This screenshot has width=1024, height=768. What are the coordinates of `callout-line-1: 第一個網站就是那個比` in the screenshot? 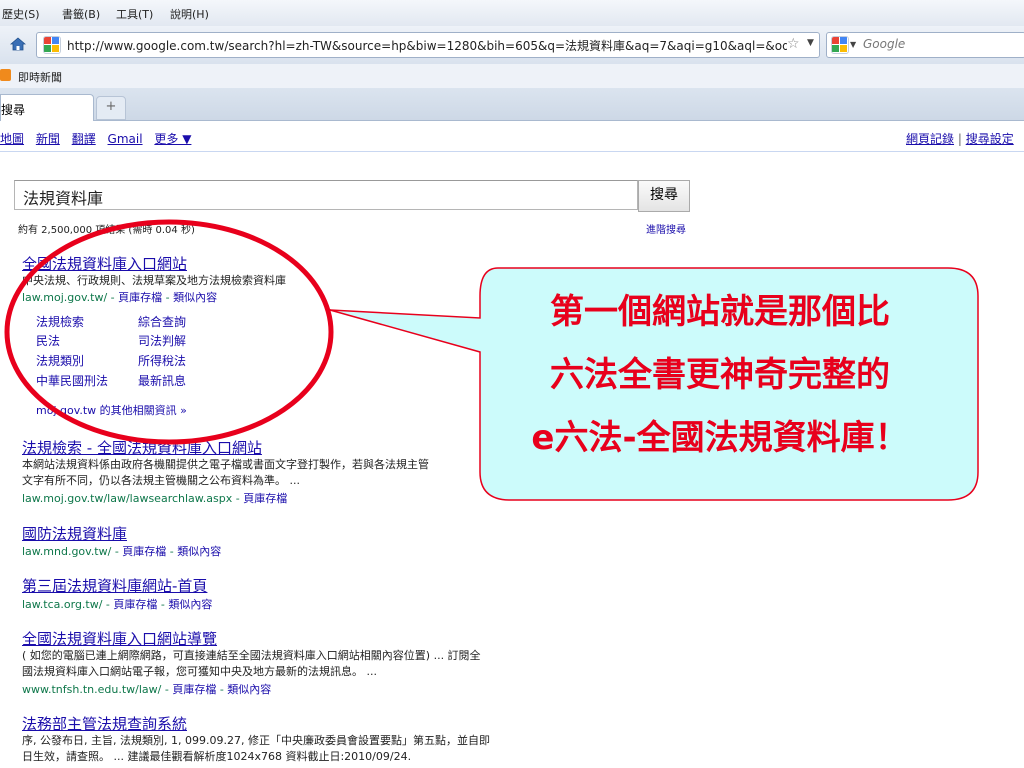 It's located at (720, 312).